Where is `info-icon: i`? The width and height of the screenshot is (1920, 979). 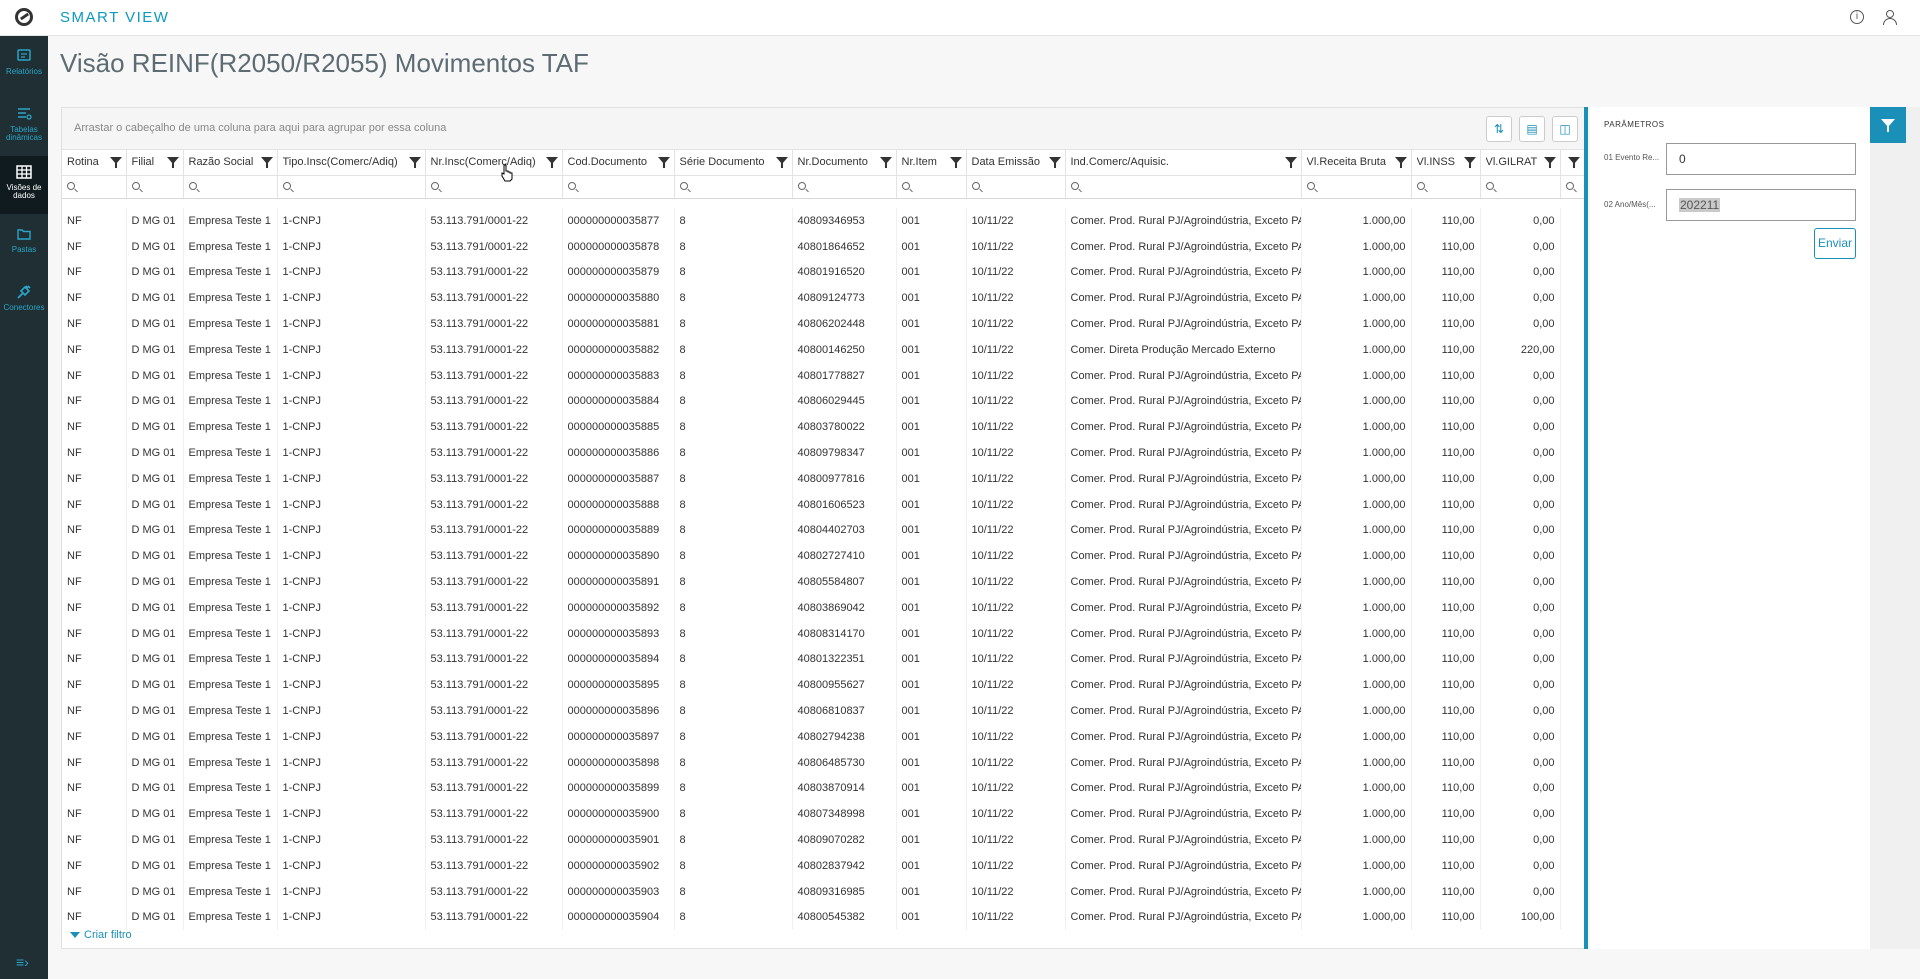 info-icon: i is located at coordinates (1857, 17).